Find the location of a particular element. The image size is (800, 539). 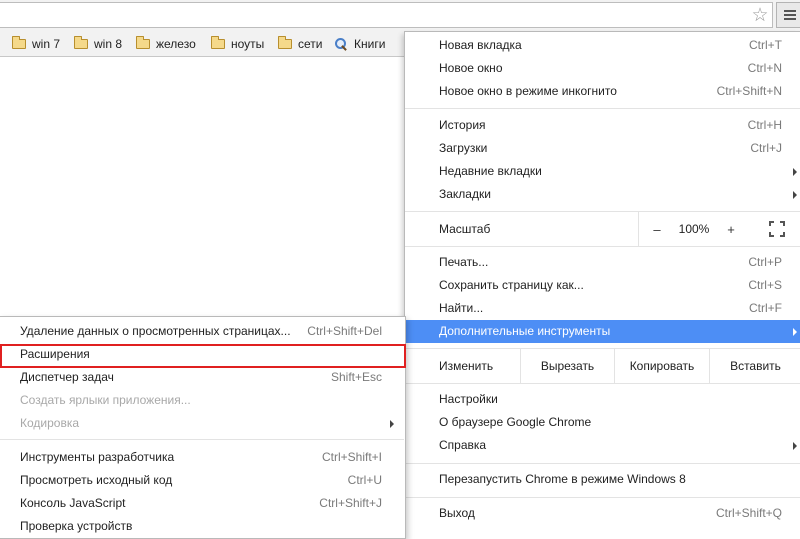

edit-row: Изменить Вырезать Копировать Вставить is located at coordinates (602, 366).